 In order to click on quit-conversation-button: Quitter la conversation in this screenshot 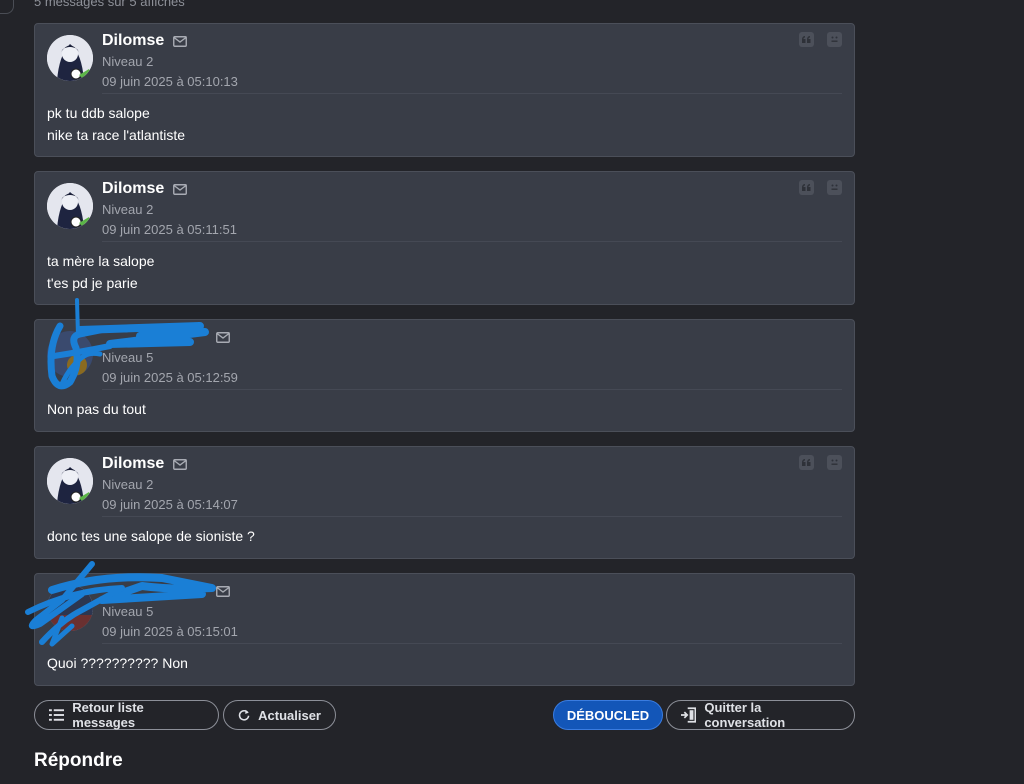, I will do `click(760, 715)`.